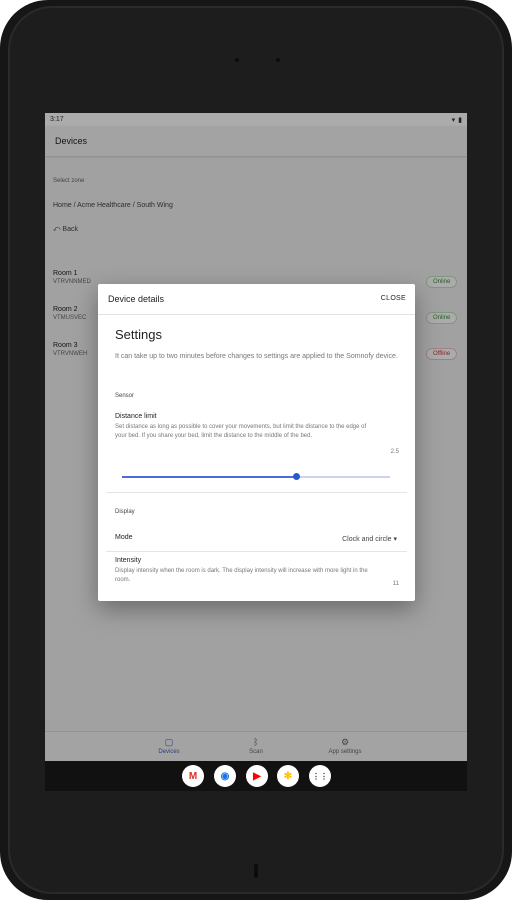 This screenshot has height=900, width=512. What do you see at coordinates (288, 776) in the screenshot?
I see `photos-icon: ✻` at bounding box center [288, 776].